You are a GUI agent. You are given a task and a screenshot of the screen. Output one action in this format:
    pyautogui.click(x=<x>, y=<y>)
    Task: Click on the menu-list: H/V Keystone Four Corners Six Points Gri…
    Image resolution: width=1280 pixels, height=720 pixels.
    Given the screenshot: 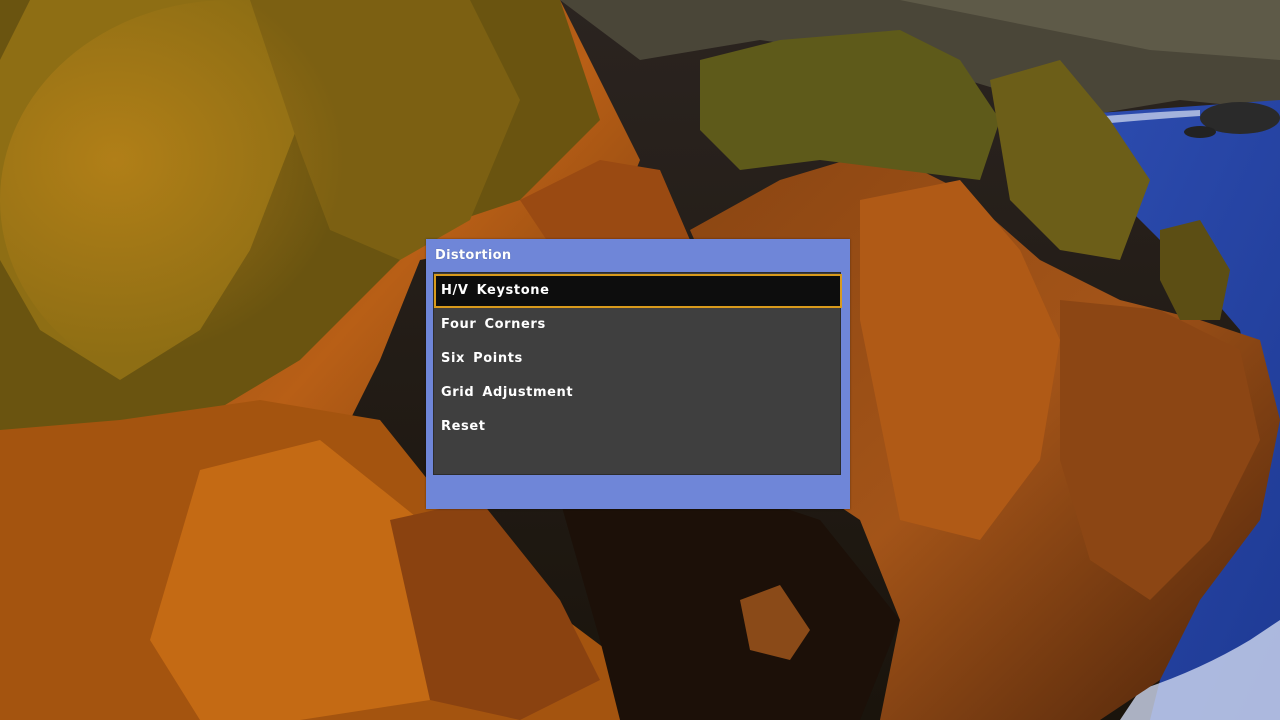 What is the action you would take?
    pyautogui.click(x=637, y=373)
    